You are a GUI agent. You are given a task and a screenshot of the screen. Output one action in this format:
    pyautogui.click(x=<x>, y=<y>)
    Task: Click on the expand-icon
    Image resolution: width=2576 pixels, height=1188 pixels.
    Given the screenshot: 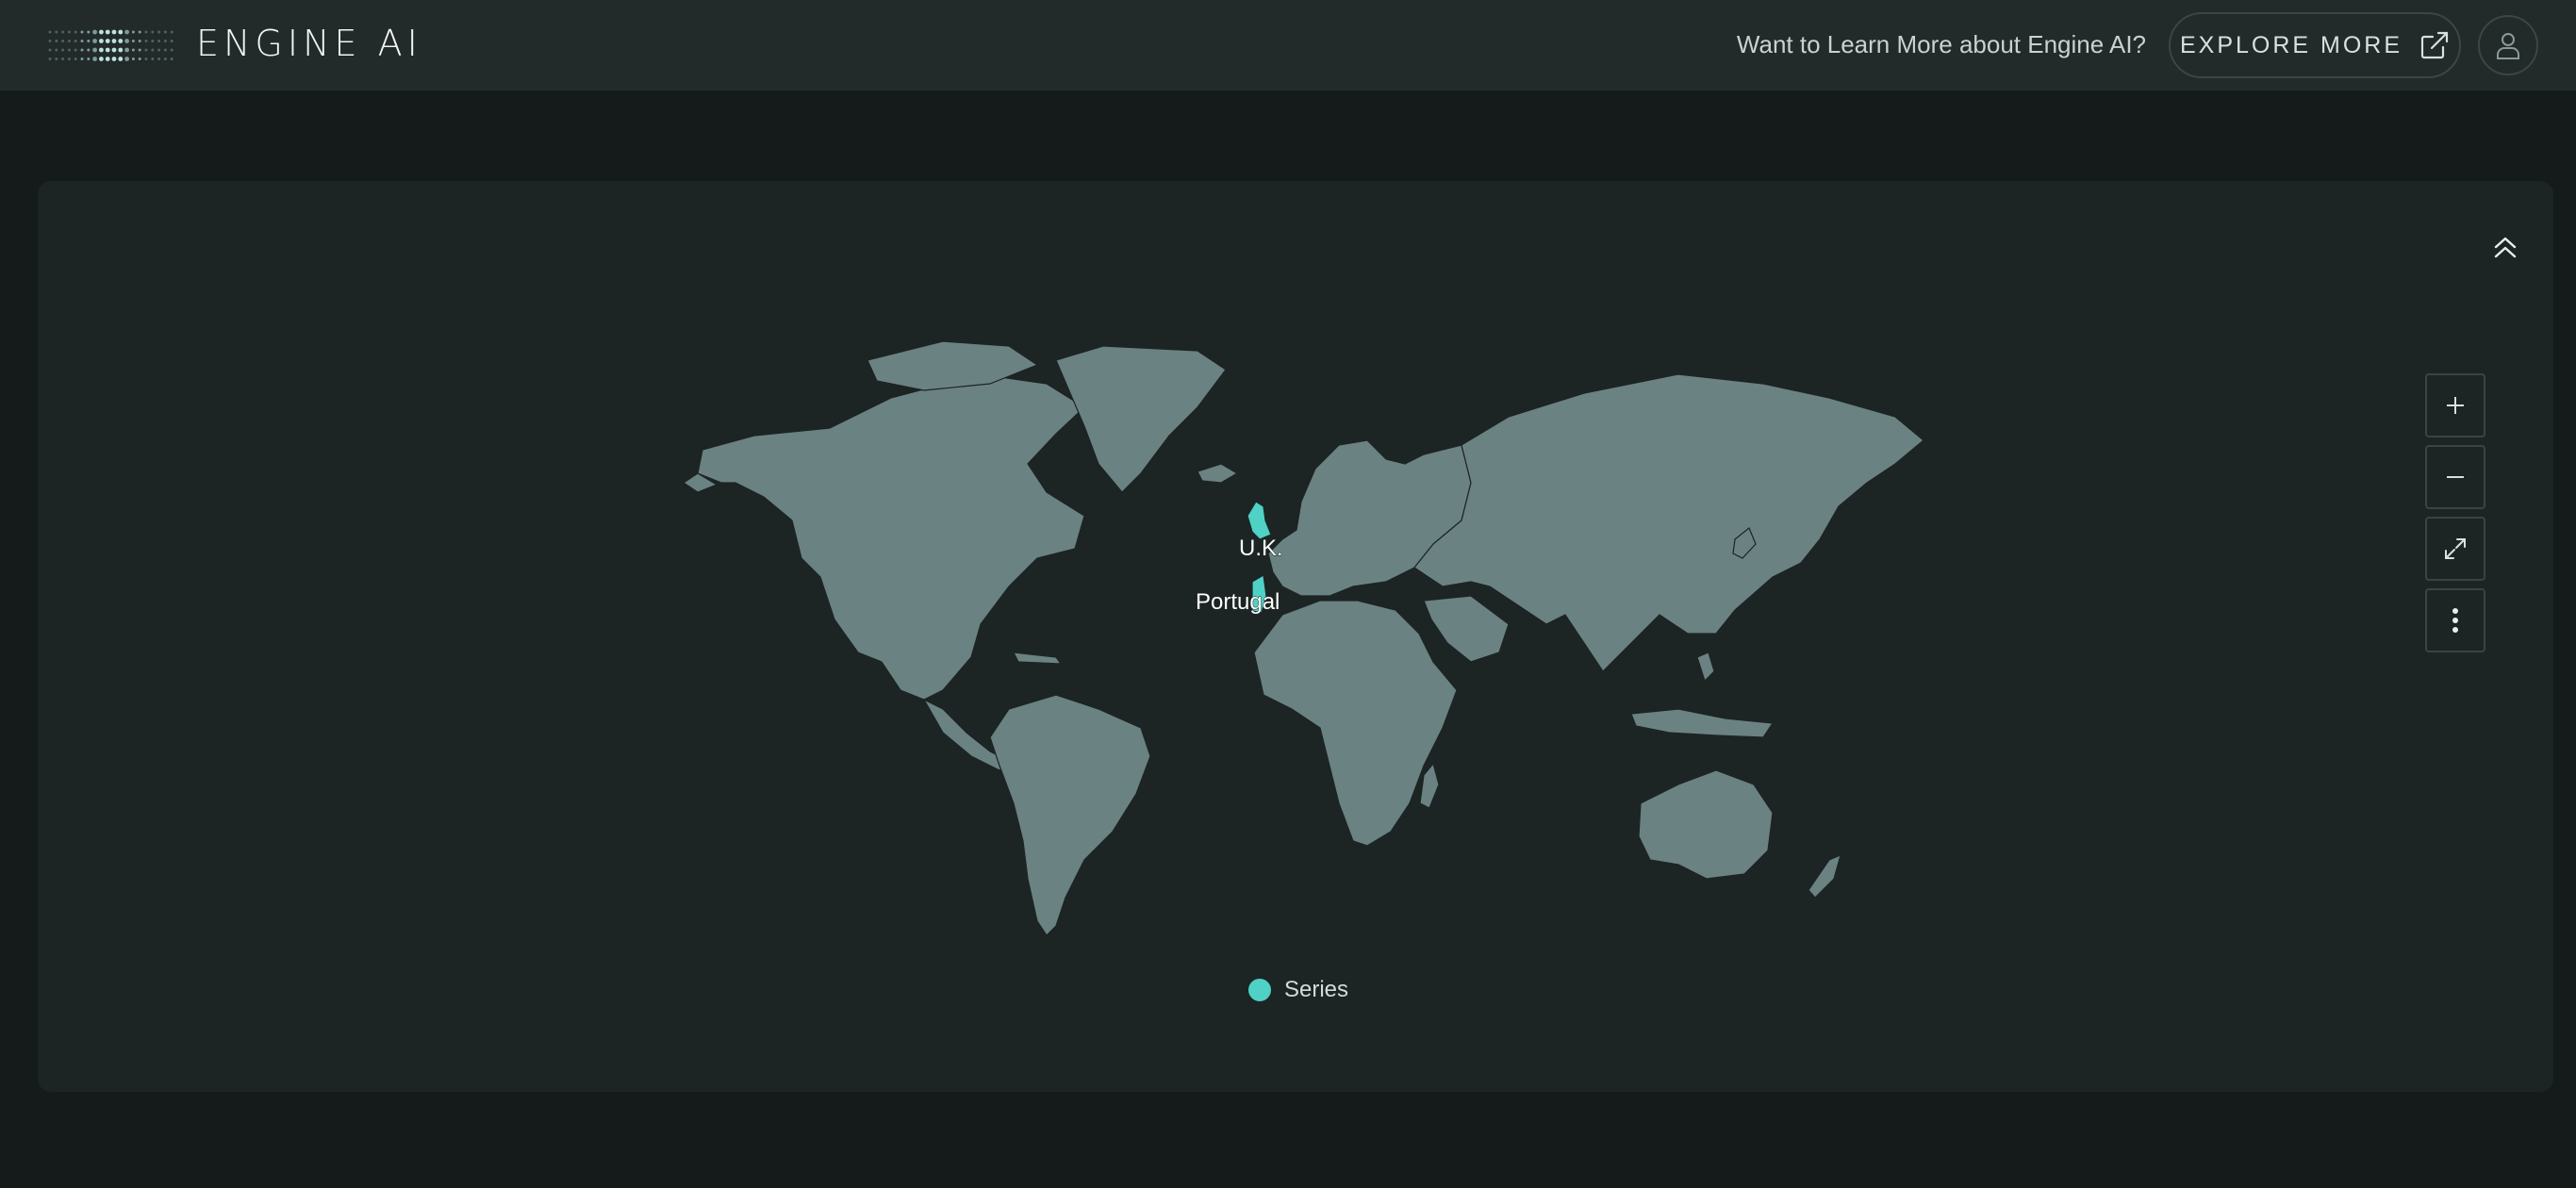 What is the action you would take?
    pyautogui.click(x=2455, y=548)
    